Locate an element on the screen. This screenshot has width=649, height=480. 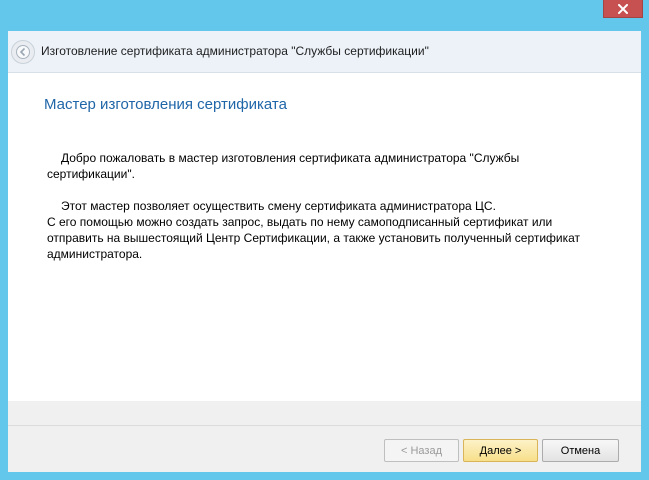
back-arrow-icon is located at coordinates (23, 52).